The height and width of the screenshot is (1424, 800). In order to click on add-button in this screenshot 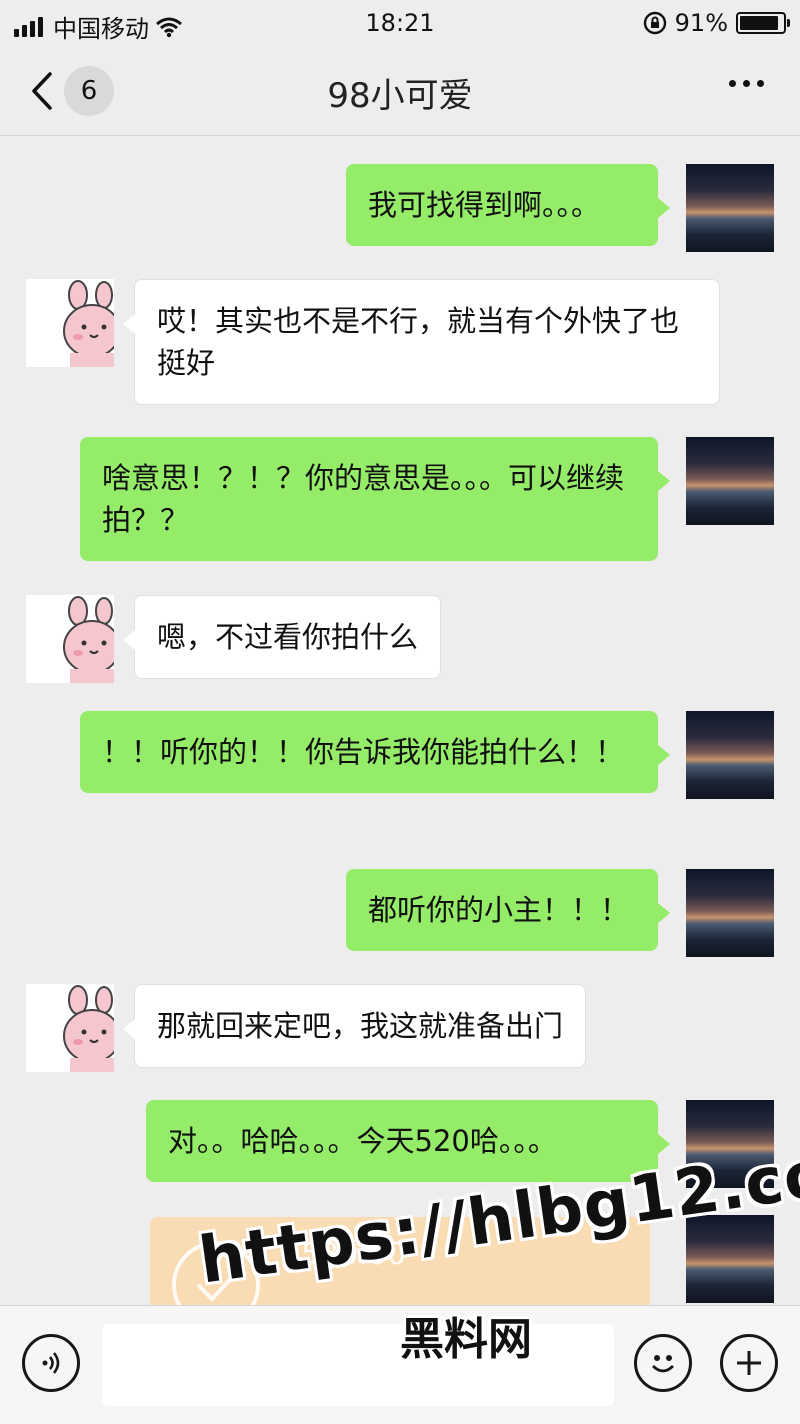, I will do `click(749, 1363)`.